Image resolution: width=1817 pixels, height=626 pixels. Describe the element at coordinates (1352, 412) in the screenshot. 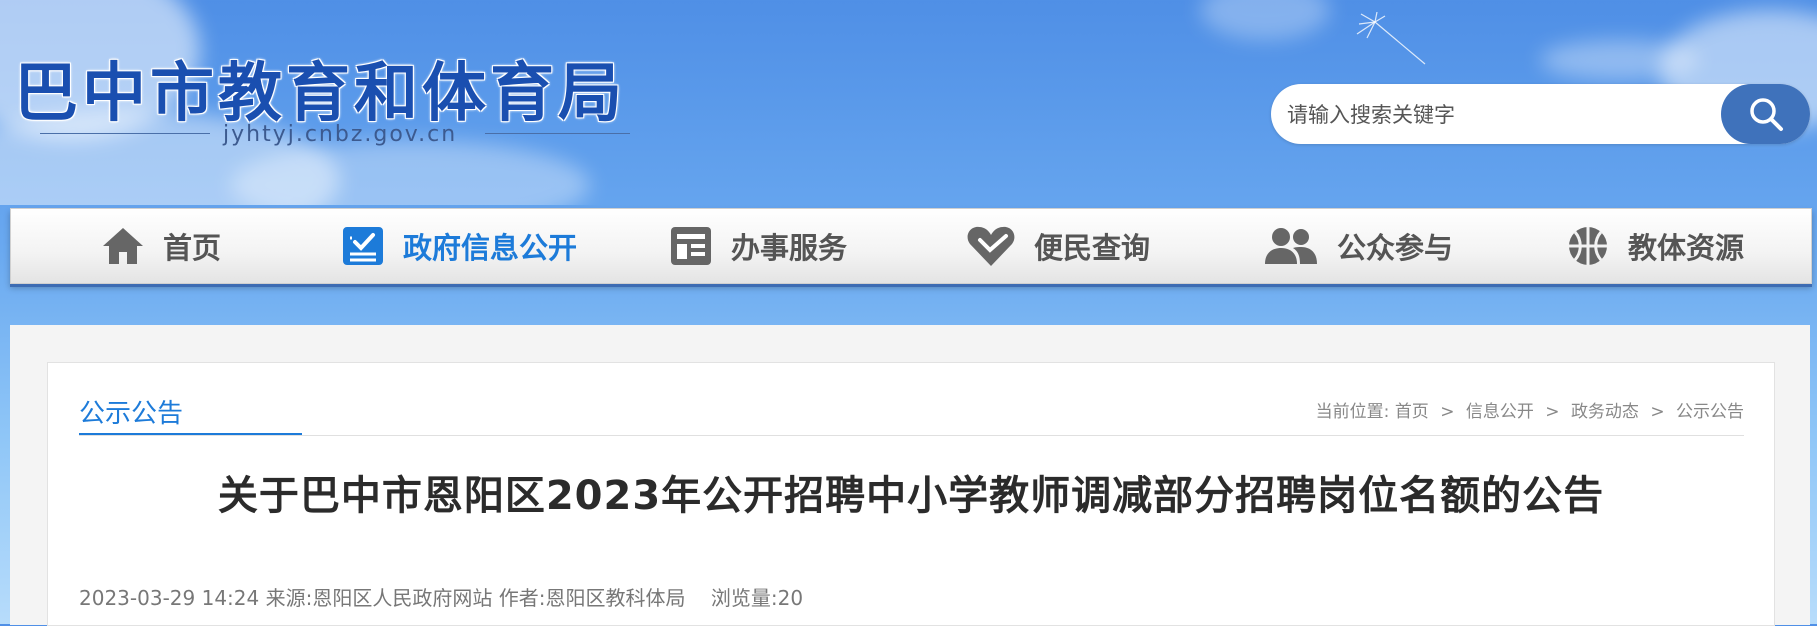

I see `breadcrumb-prefix: 当前位置:` at that location.